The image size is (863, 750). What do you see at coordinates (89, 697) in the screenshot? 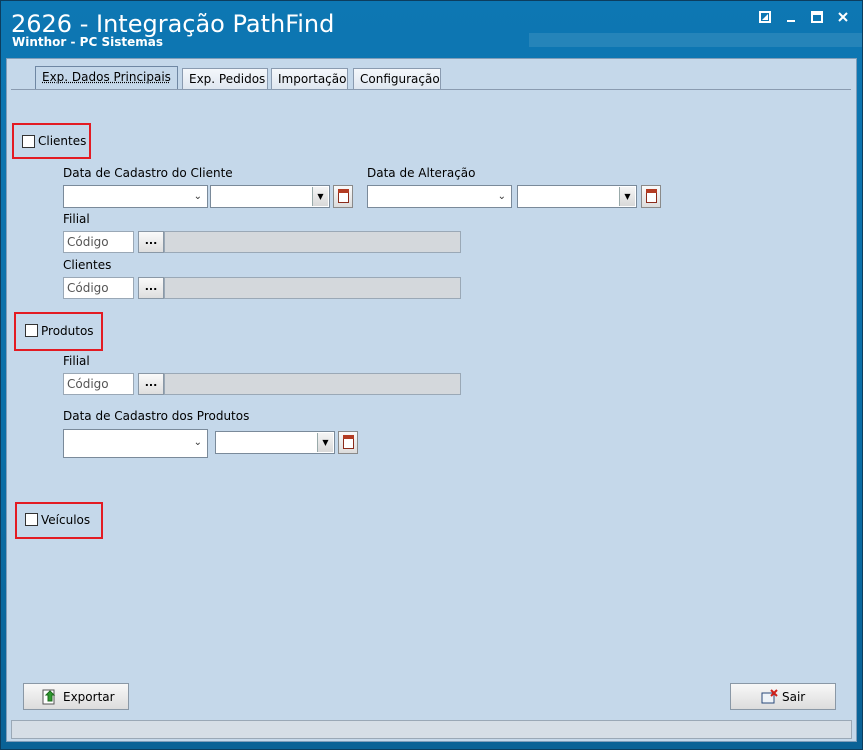
I see `exportar-label: Exportar` at bounding box center [89, 697].